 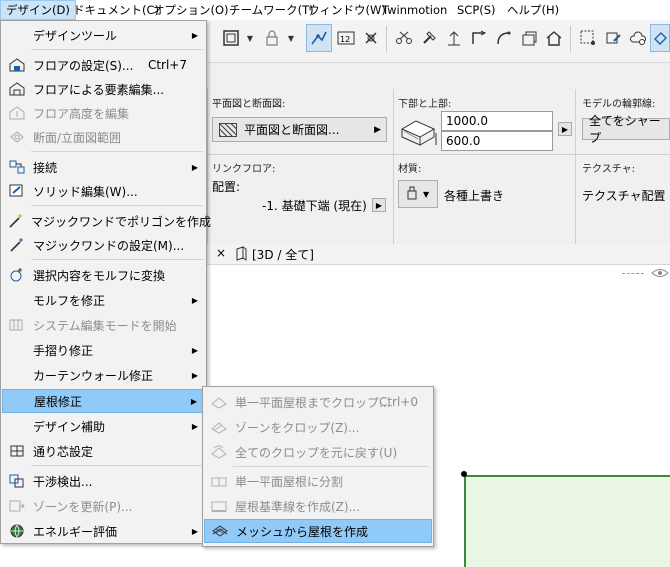 I want to click on menu-item-edit-floor-height: フロア高度を編集, so click(x=103, y=113).